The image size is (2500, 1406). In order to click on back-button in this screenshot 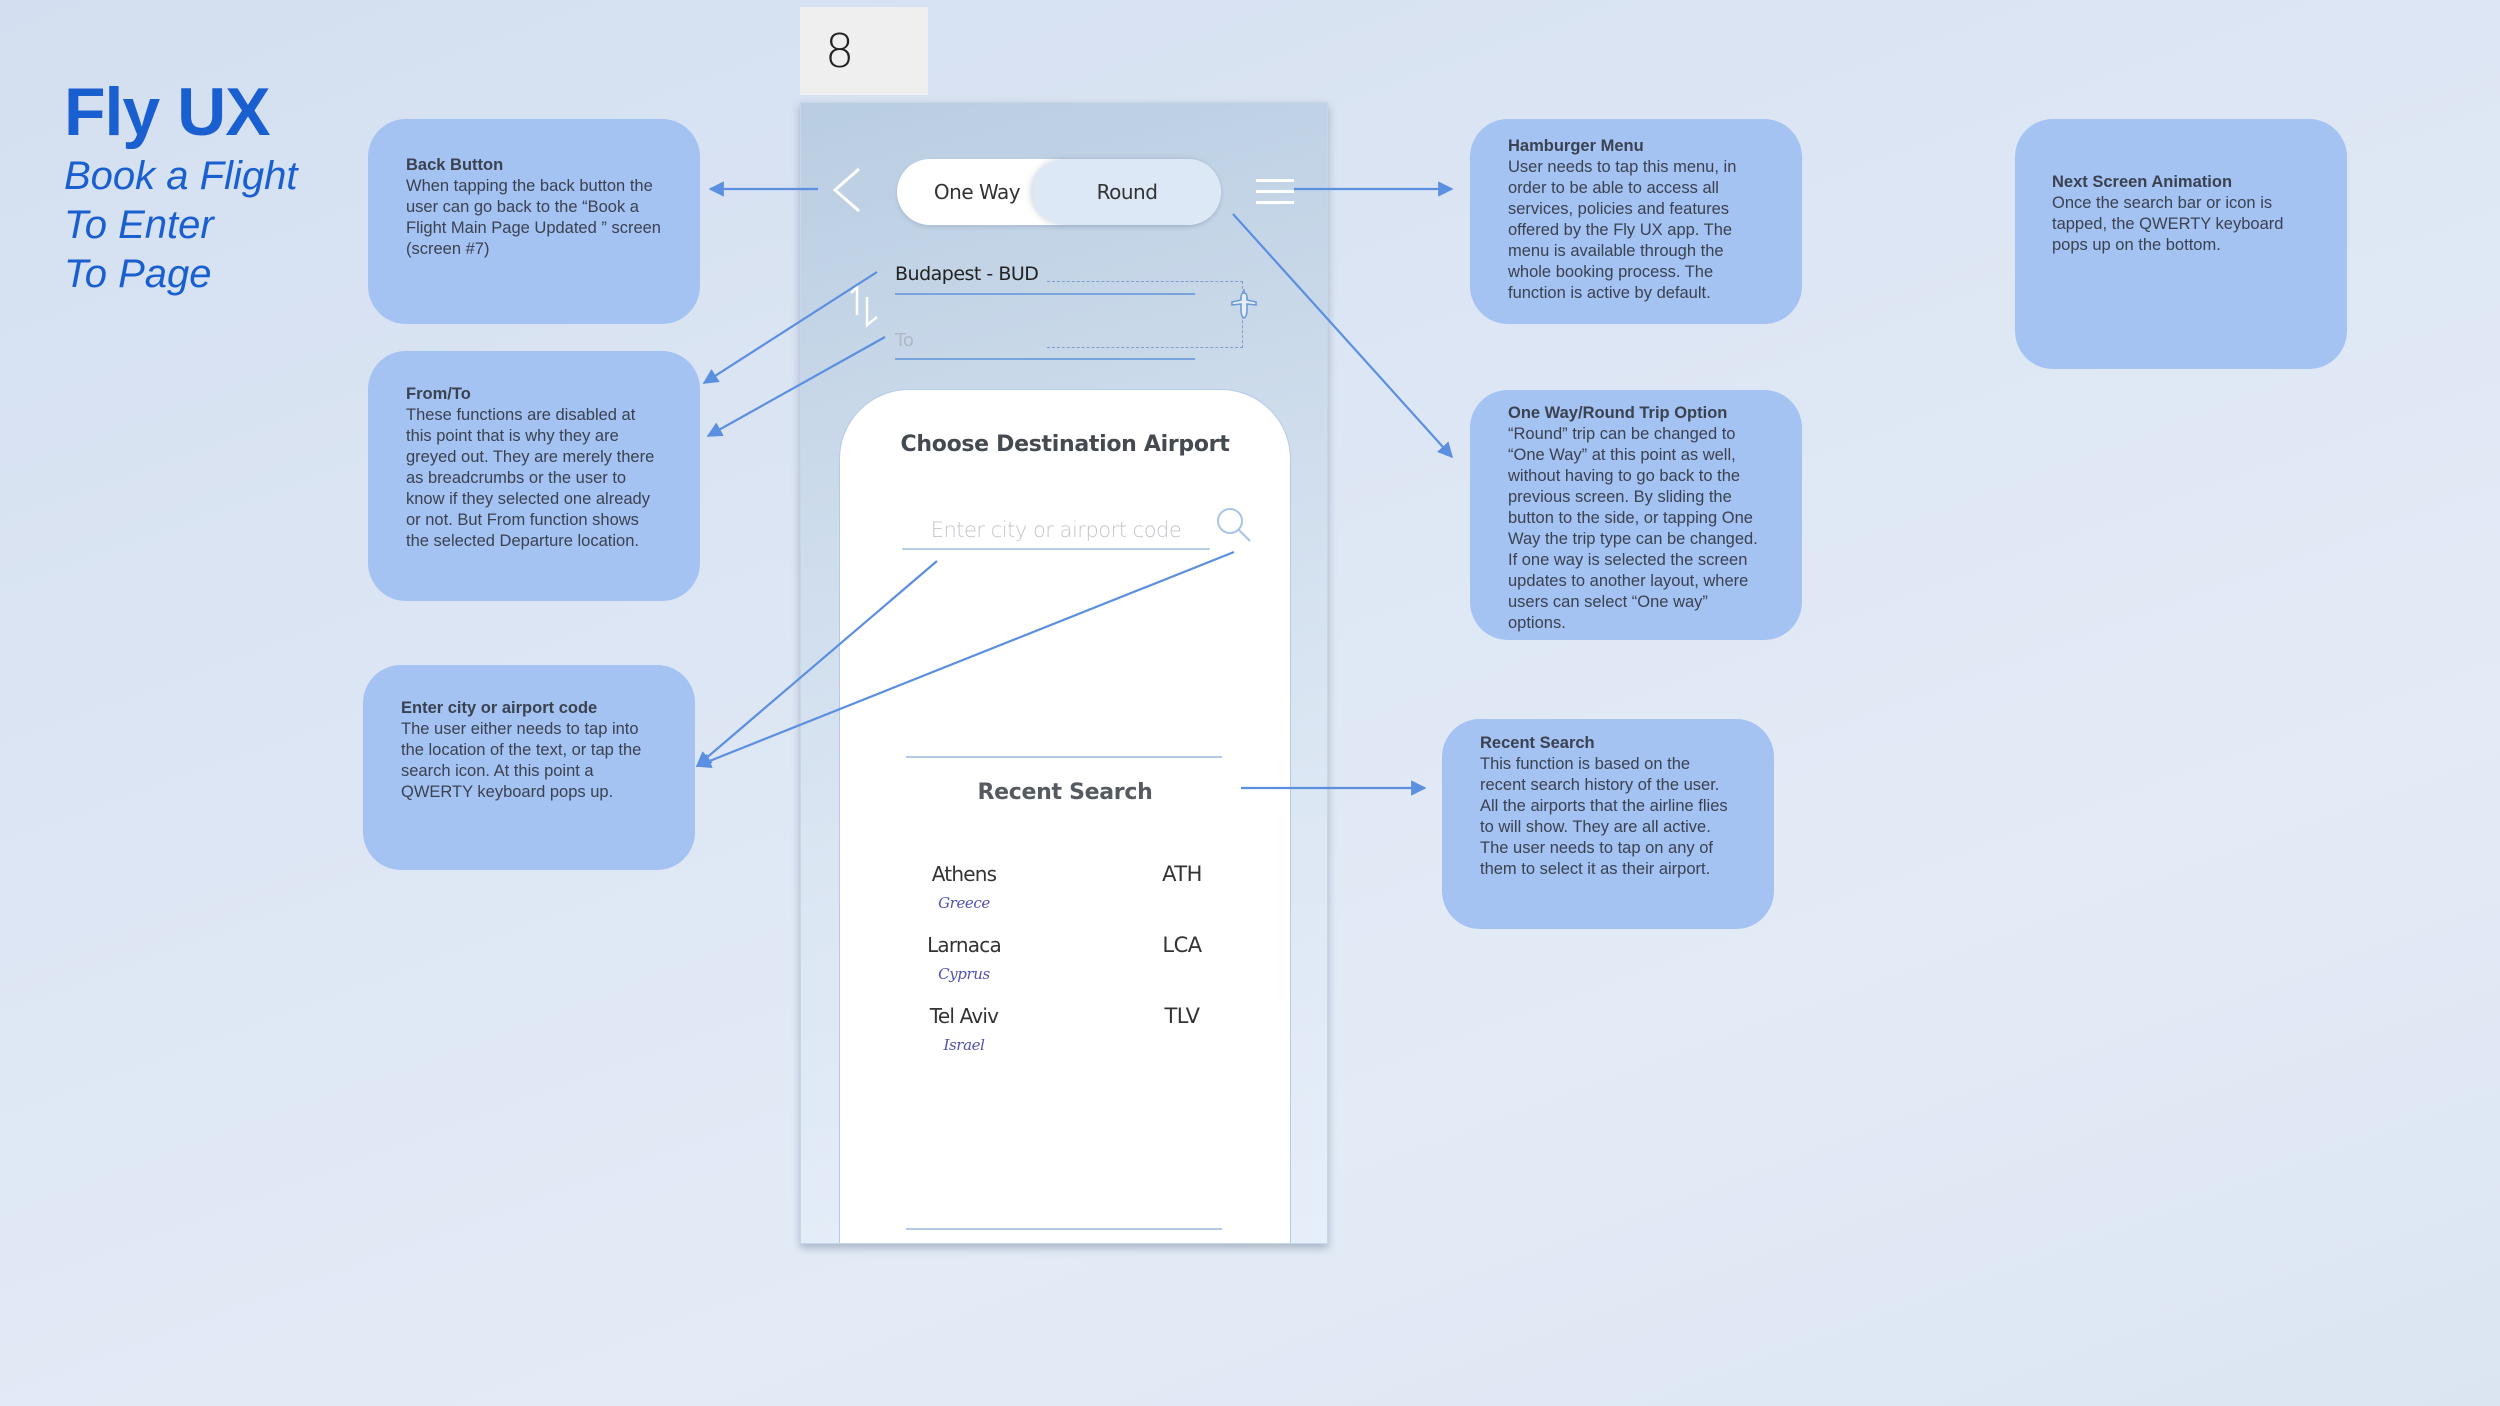, I will do `click(849, 190)`.